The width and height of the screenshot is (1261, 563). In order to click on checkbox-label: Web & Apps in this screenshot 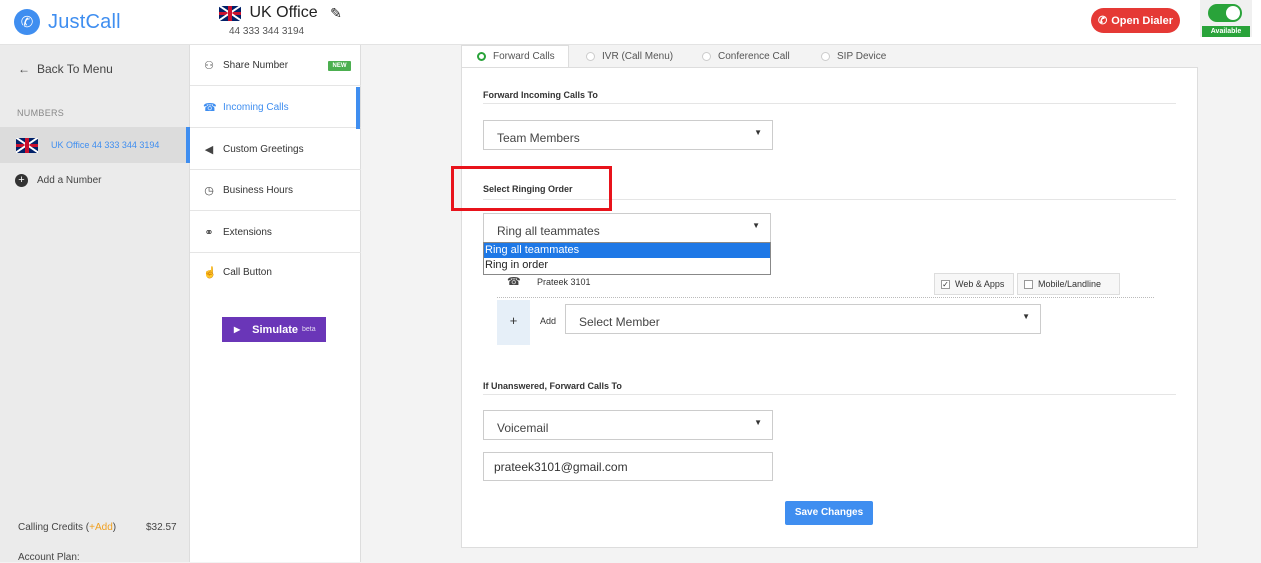, I will do `click(980, 284)`.